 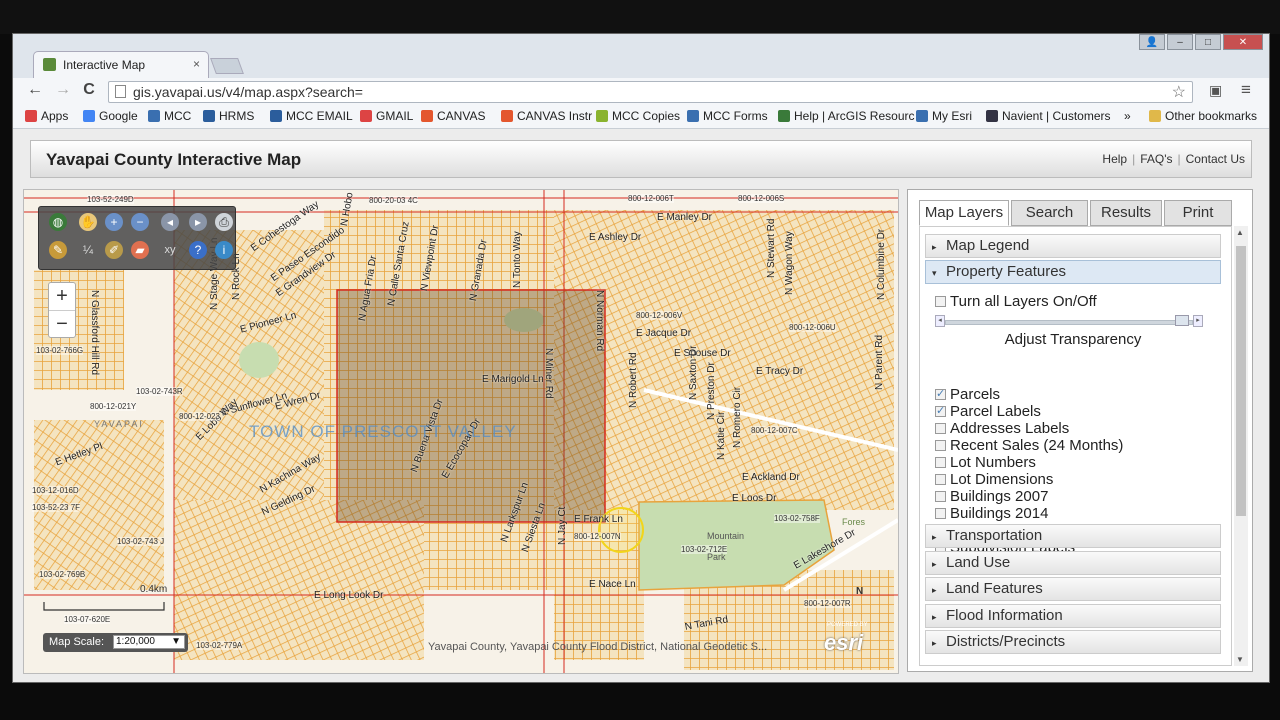 I want to click on layer-label: Lot Numbers, so click(x=993, y=462).